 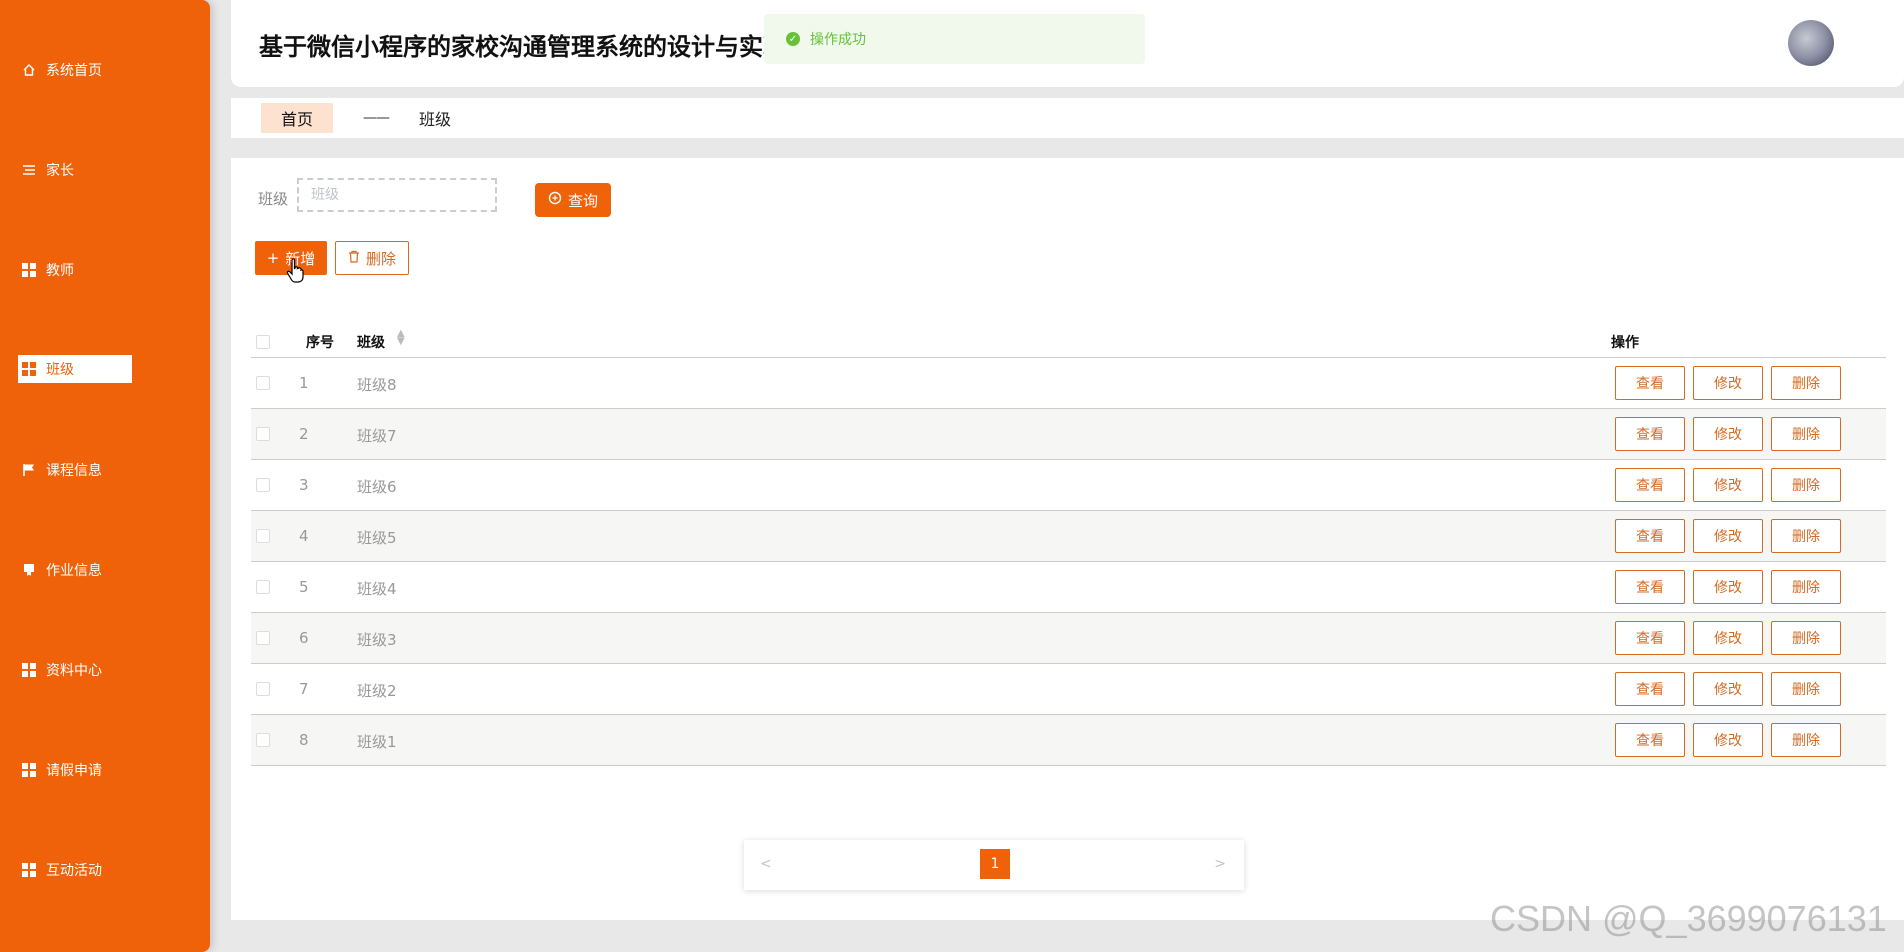 I want to click on sidebar-item-label: 系统首页, so click(x=74, y=71).